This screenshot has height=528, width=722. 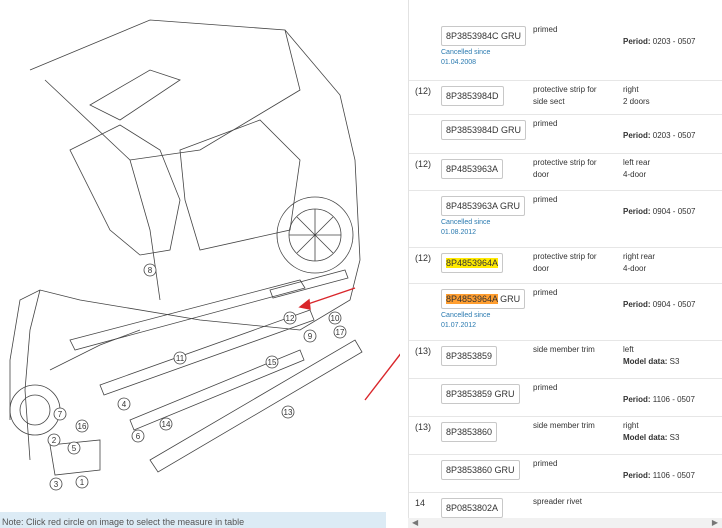 What do you see at coordinates (74, 448) in the screenshot?
I see `callout-label-5: 5` at bounding box center [74, 448].